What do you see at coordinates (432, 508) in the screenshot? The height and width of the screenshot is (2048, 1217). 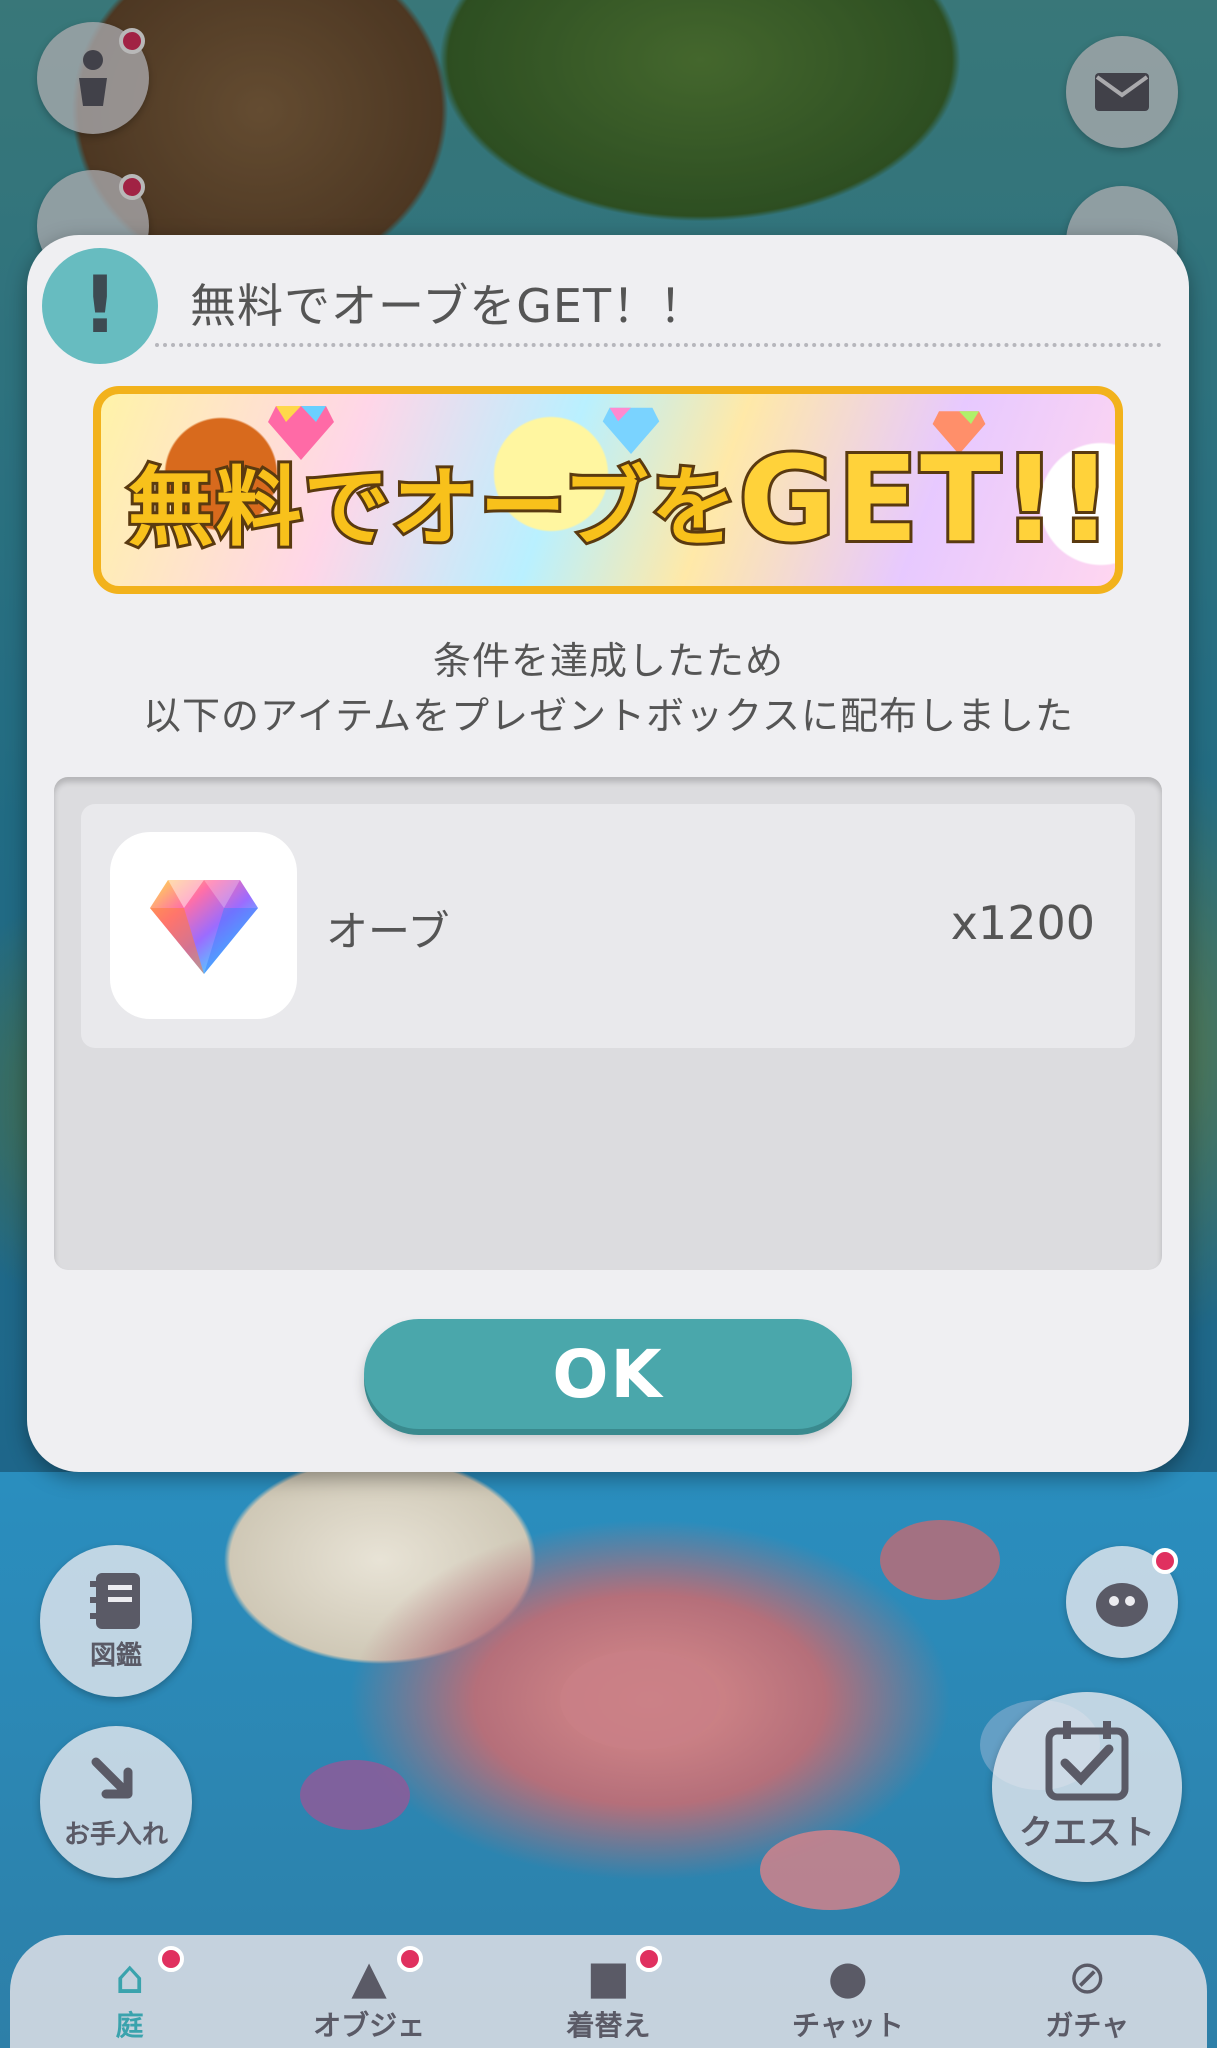 I see `banner-text-prefix: 無料でオーブを` at bounding box center [432, 508].